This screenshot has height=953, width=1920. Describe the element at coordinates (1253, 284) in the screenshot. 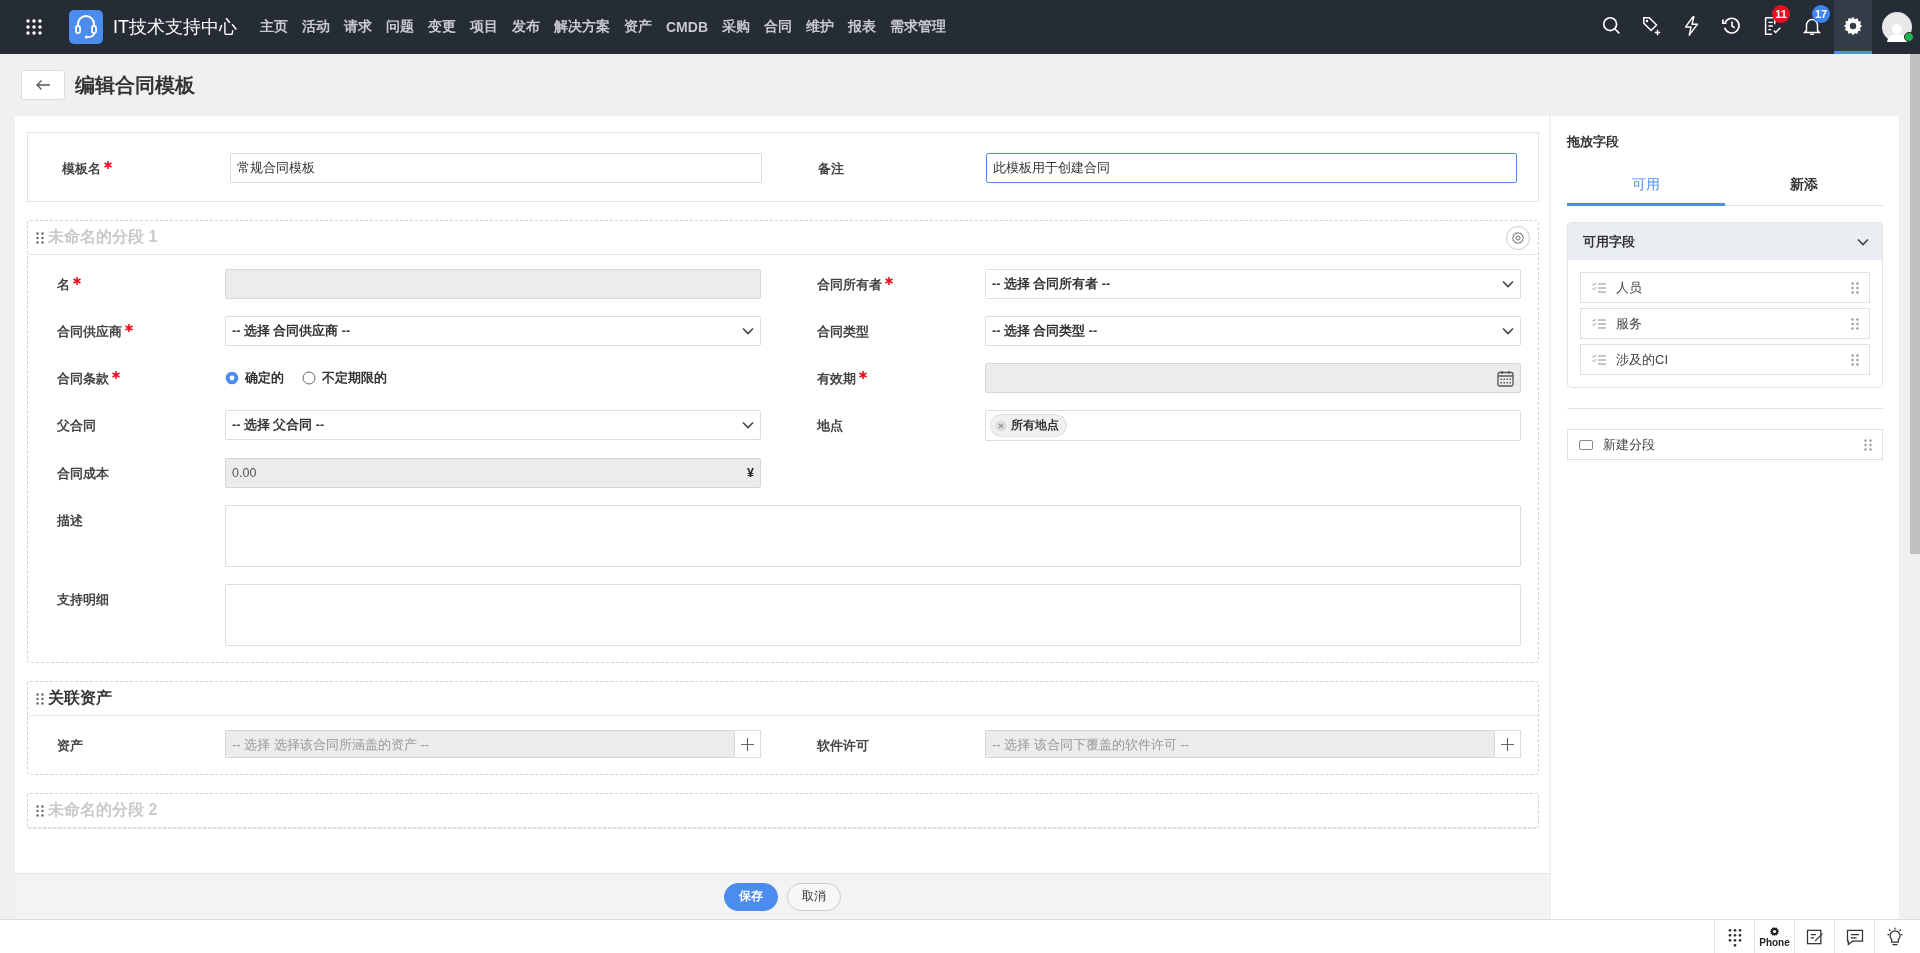

I see `dropdown: -- 选择 合同所有者 --` at that location.